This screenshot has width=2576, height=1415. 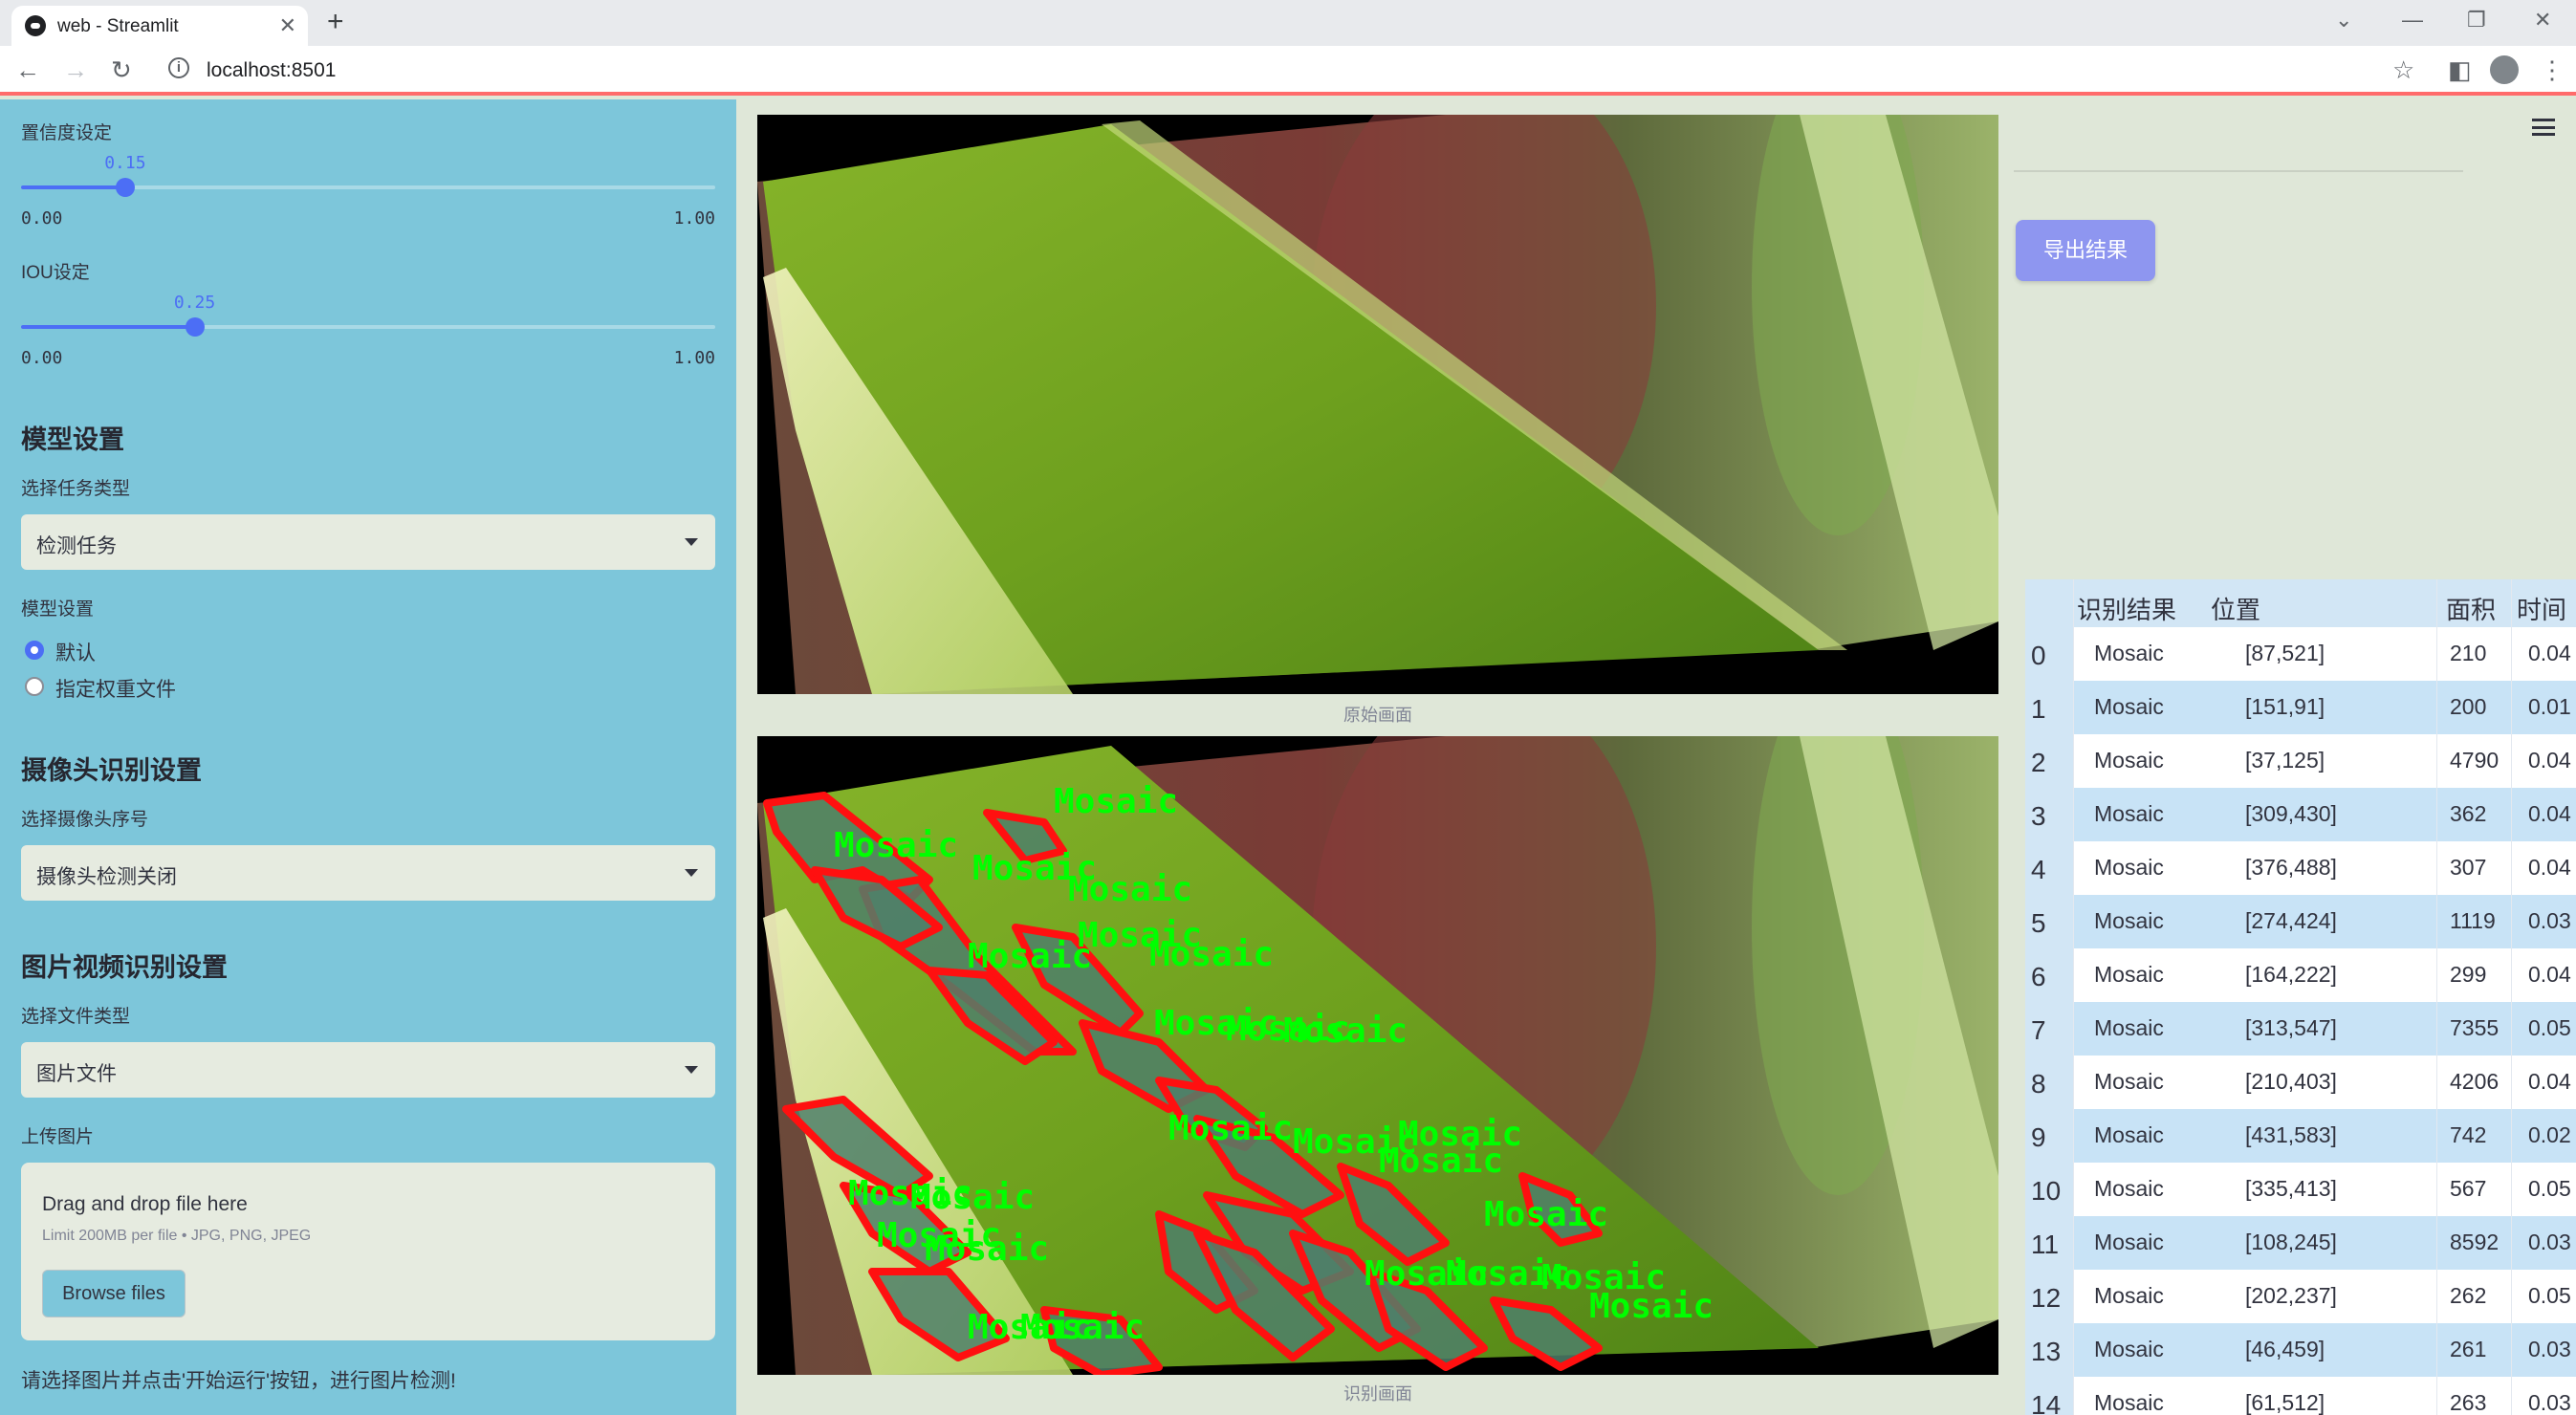 What do you see at coordinates (2468, 1295) in the screenshot?
I see `cell-area: 262` at bounding box center [2468, 1295].